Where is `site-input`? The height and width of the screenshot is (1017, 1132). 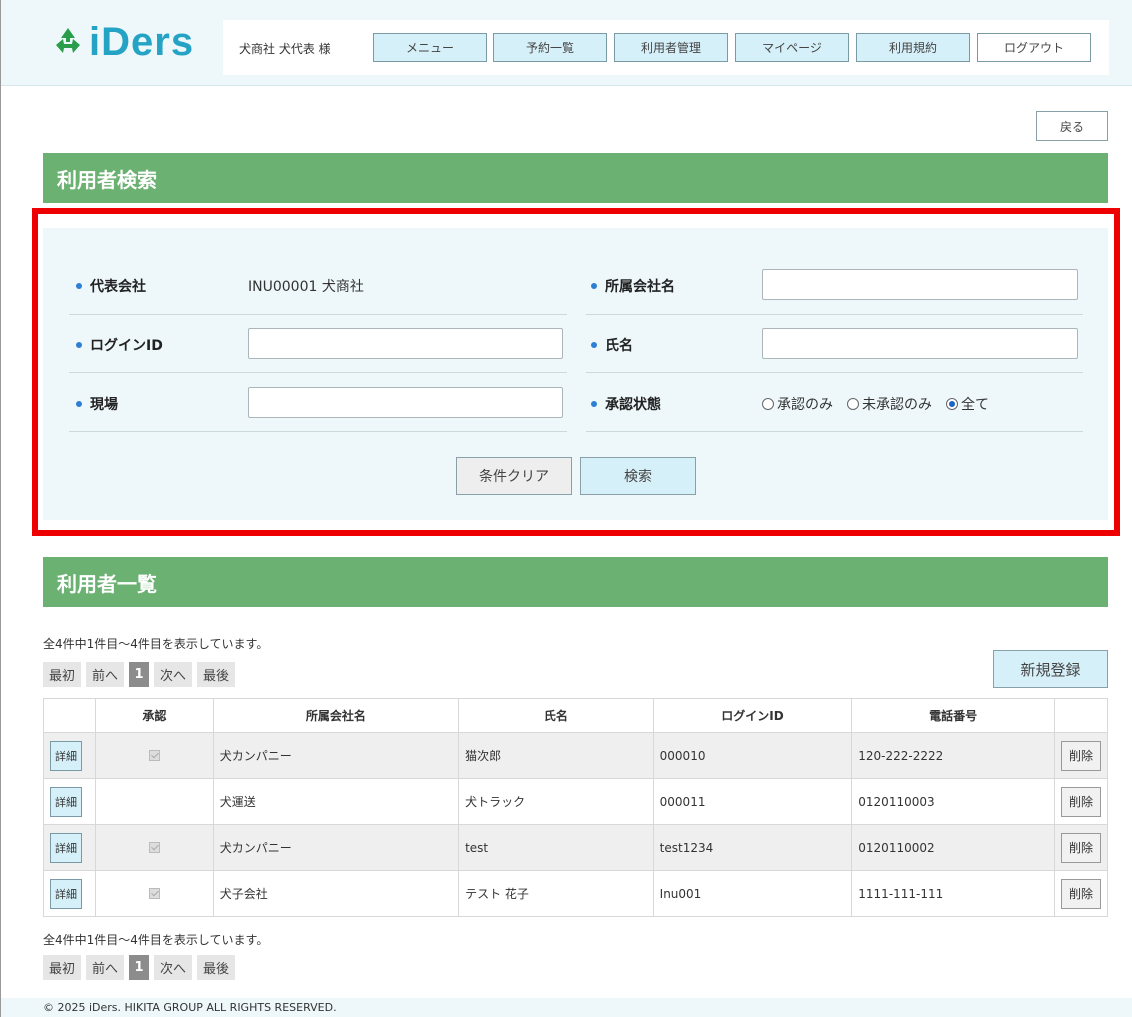 site-input is located at coordinates (405, 402).